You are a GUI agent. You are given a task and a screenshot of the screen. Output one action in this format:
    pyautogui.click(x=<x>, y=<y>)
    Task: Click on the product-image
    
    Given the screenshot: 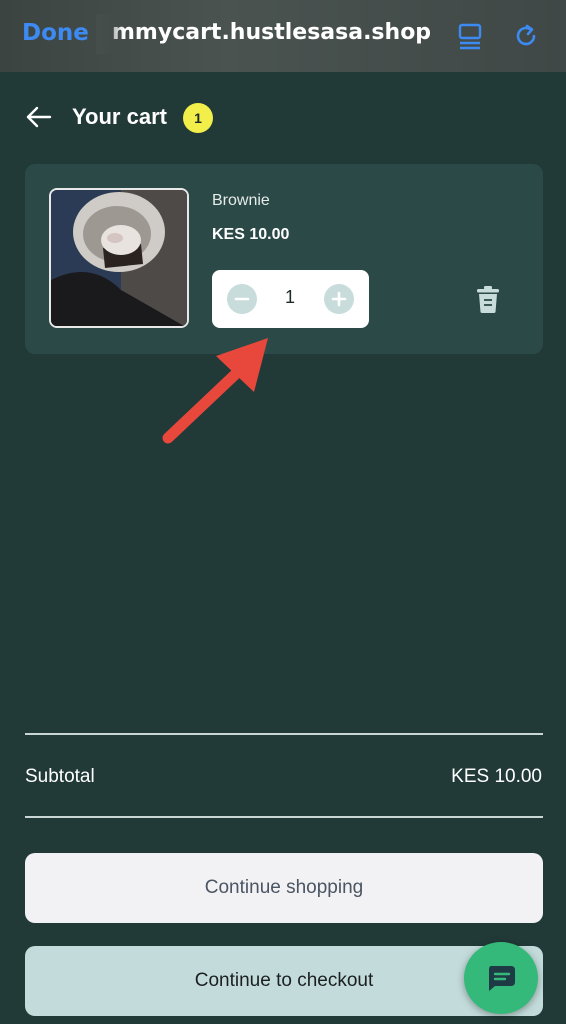 What is the action you would take?
    pyautogui.click(x=119, y=258)
    